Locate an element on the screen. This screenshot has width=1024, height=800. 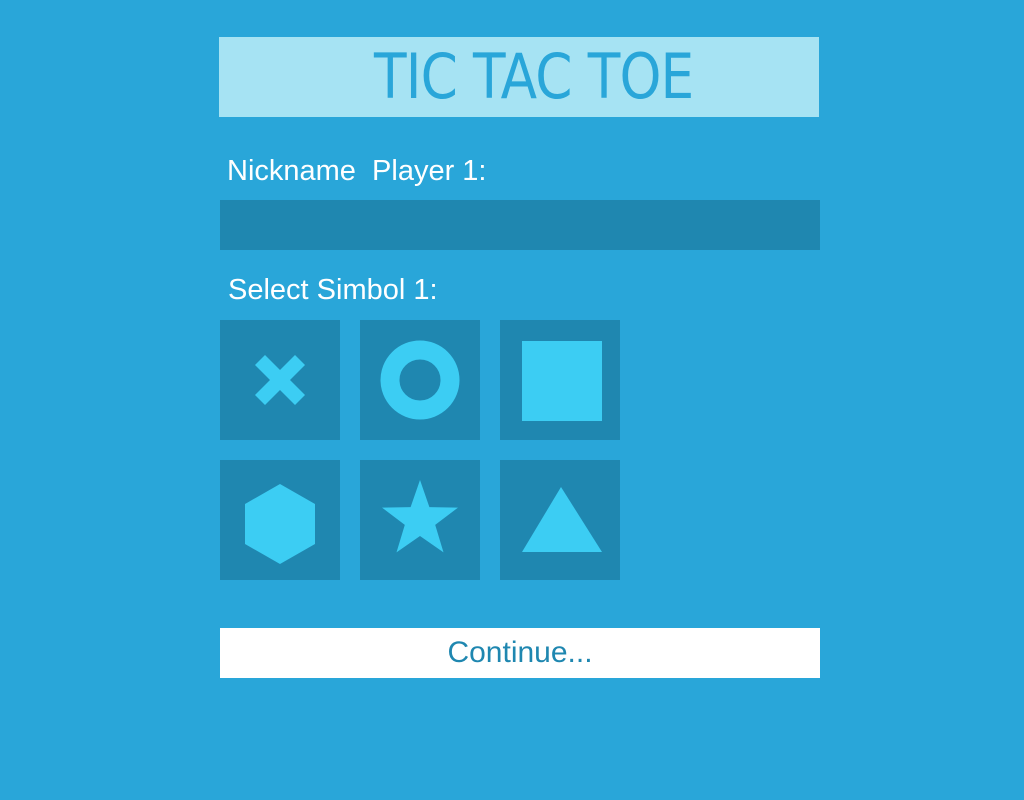
circle-icon is located at coordinates (420, 380).